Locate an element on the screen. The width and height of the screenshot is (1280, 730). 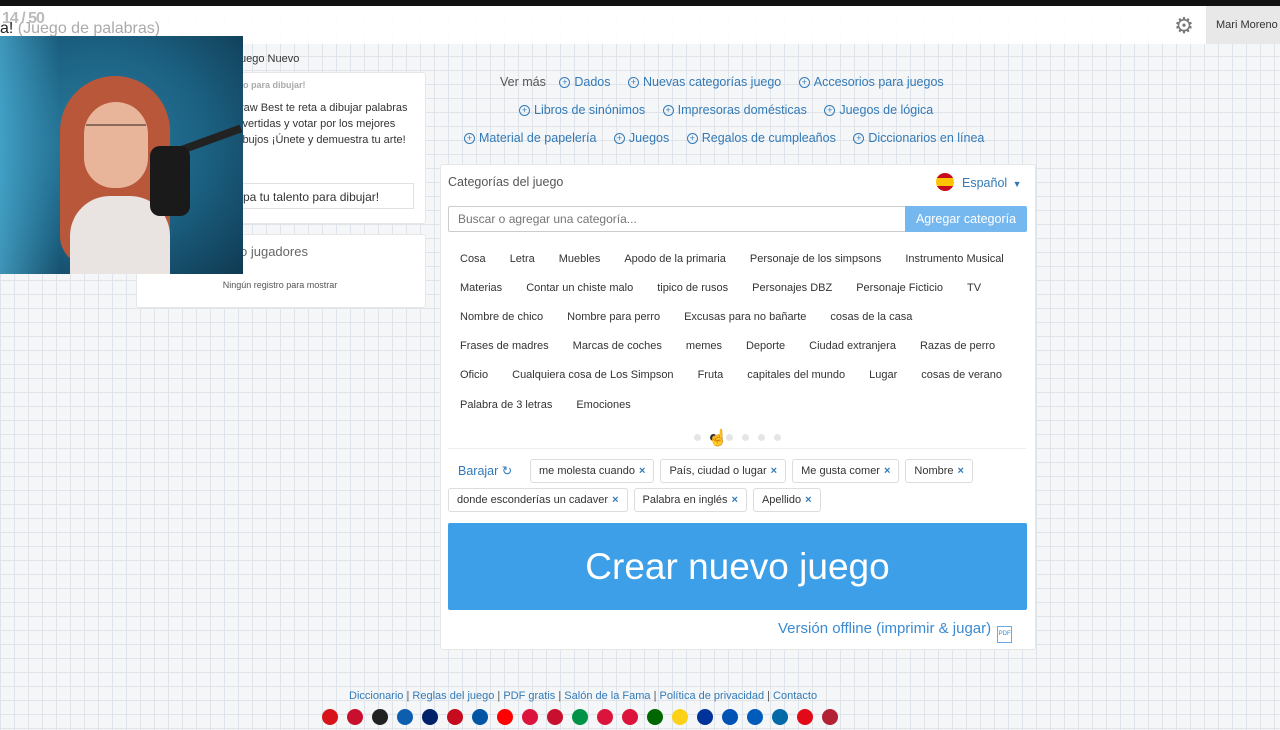
category-chip: Materias is located at coordinates (481, 288).